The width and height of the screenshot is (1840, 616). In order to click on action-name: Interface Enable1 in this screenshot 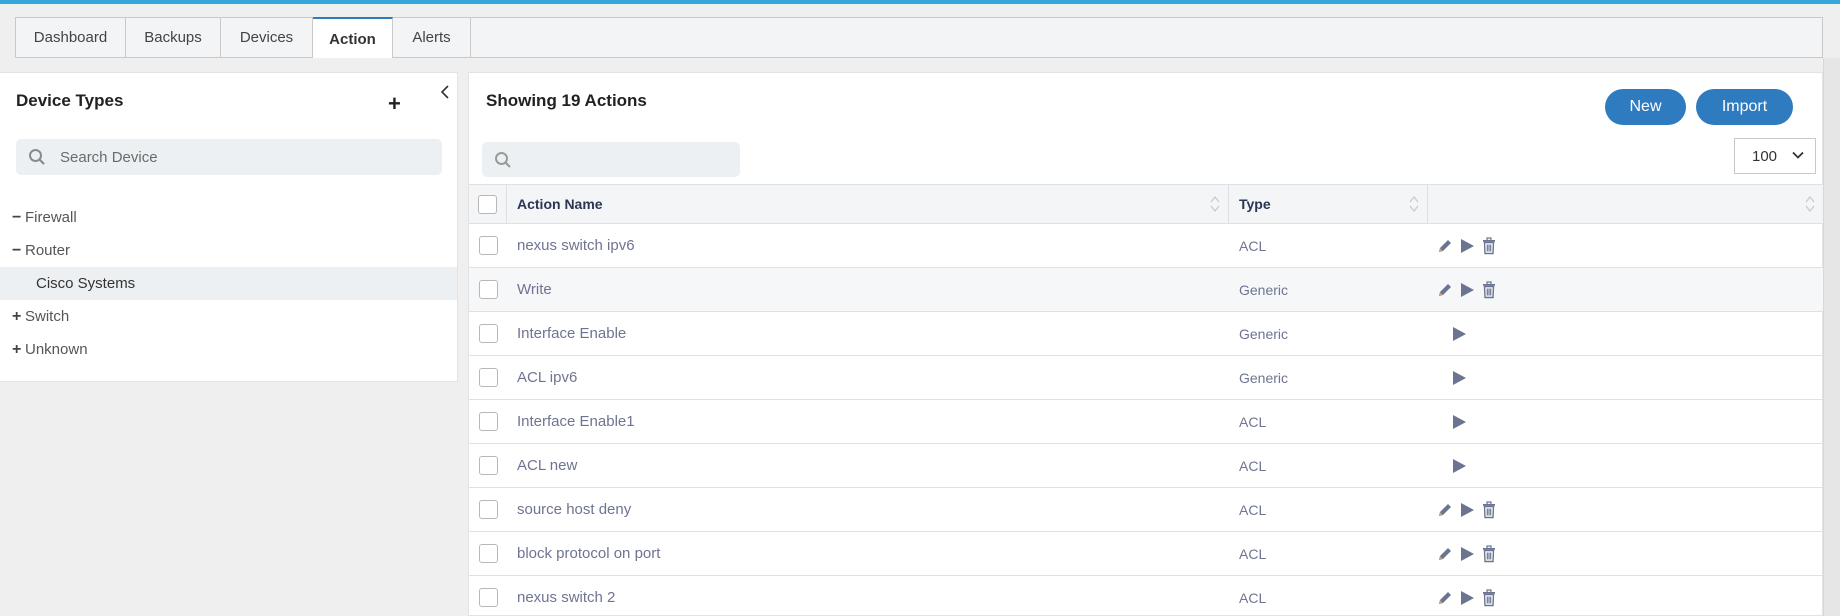, I will do `click(576, 421)`.